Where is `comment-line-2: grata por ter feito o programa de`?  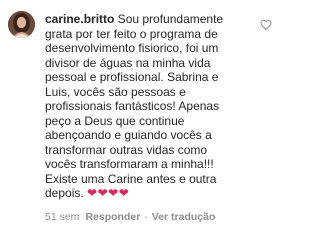 comment-line-2: grata por ter feito o programa de is located at coordinates (131, 33).